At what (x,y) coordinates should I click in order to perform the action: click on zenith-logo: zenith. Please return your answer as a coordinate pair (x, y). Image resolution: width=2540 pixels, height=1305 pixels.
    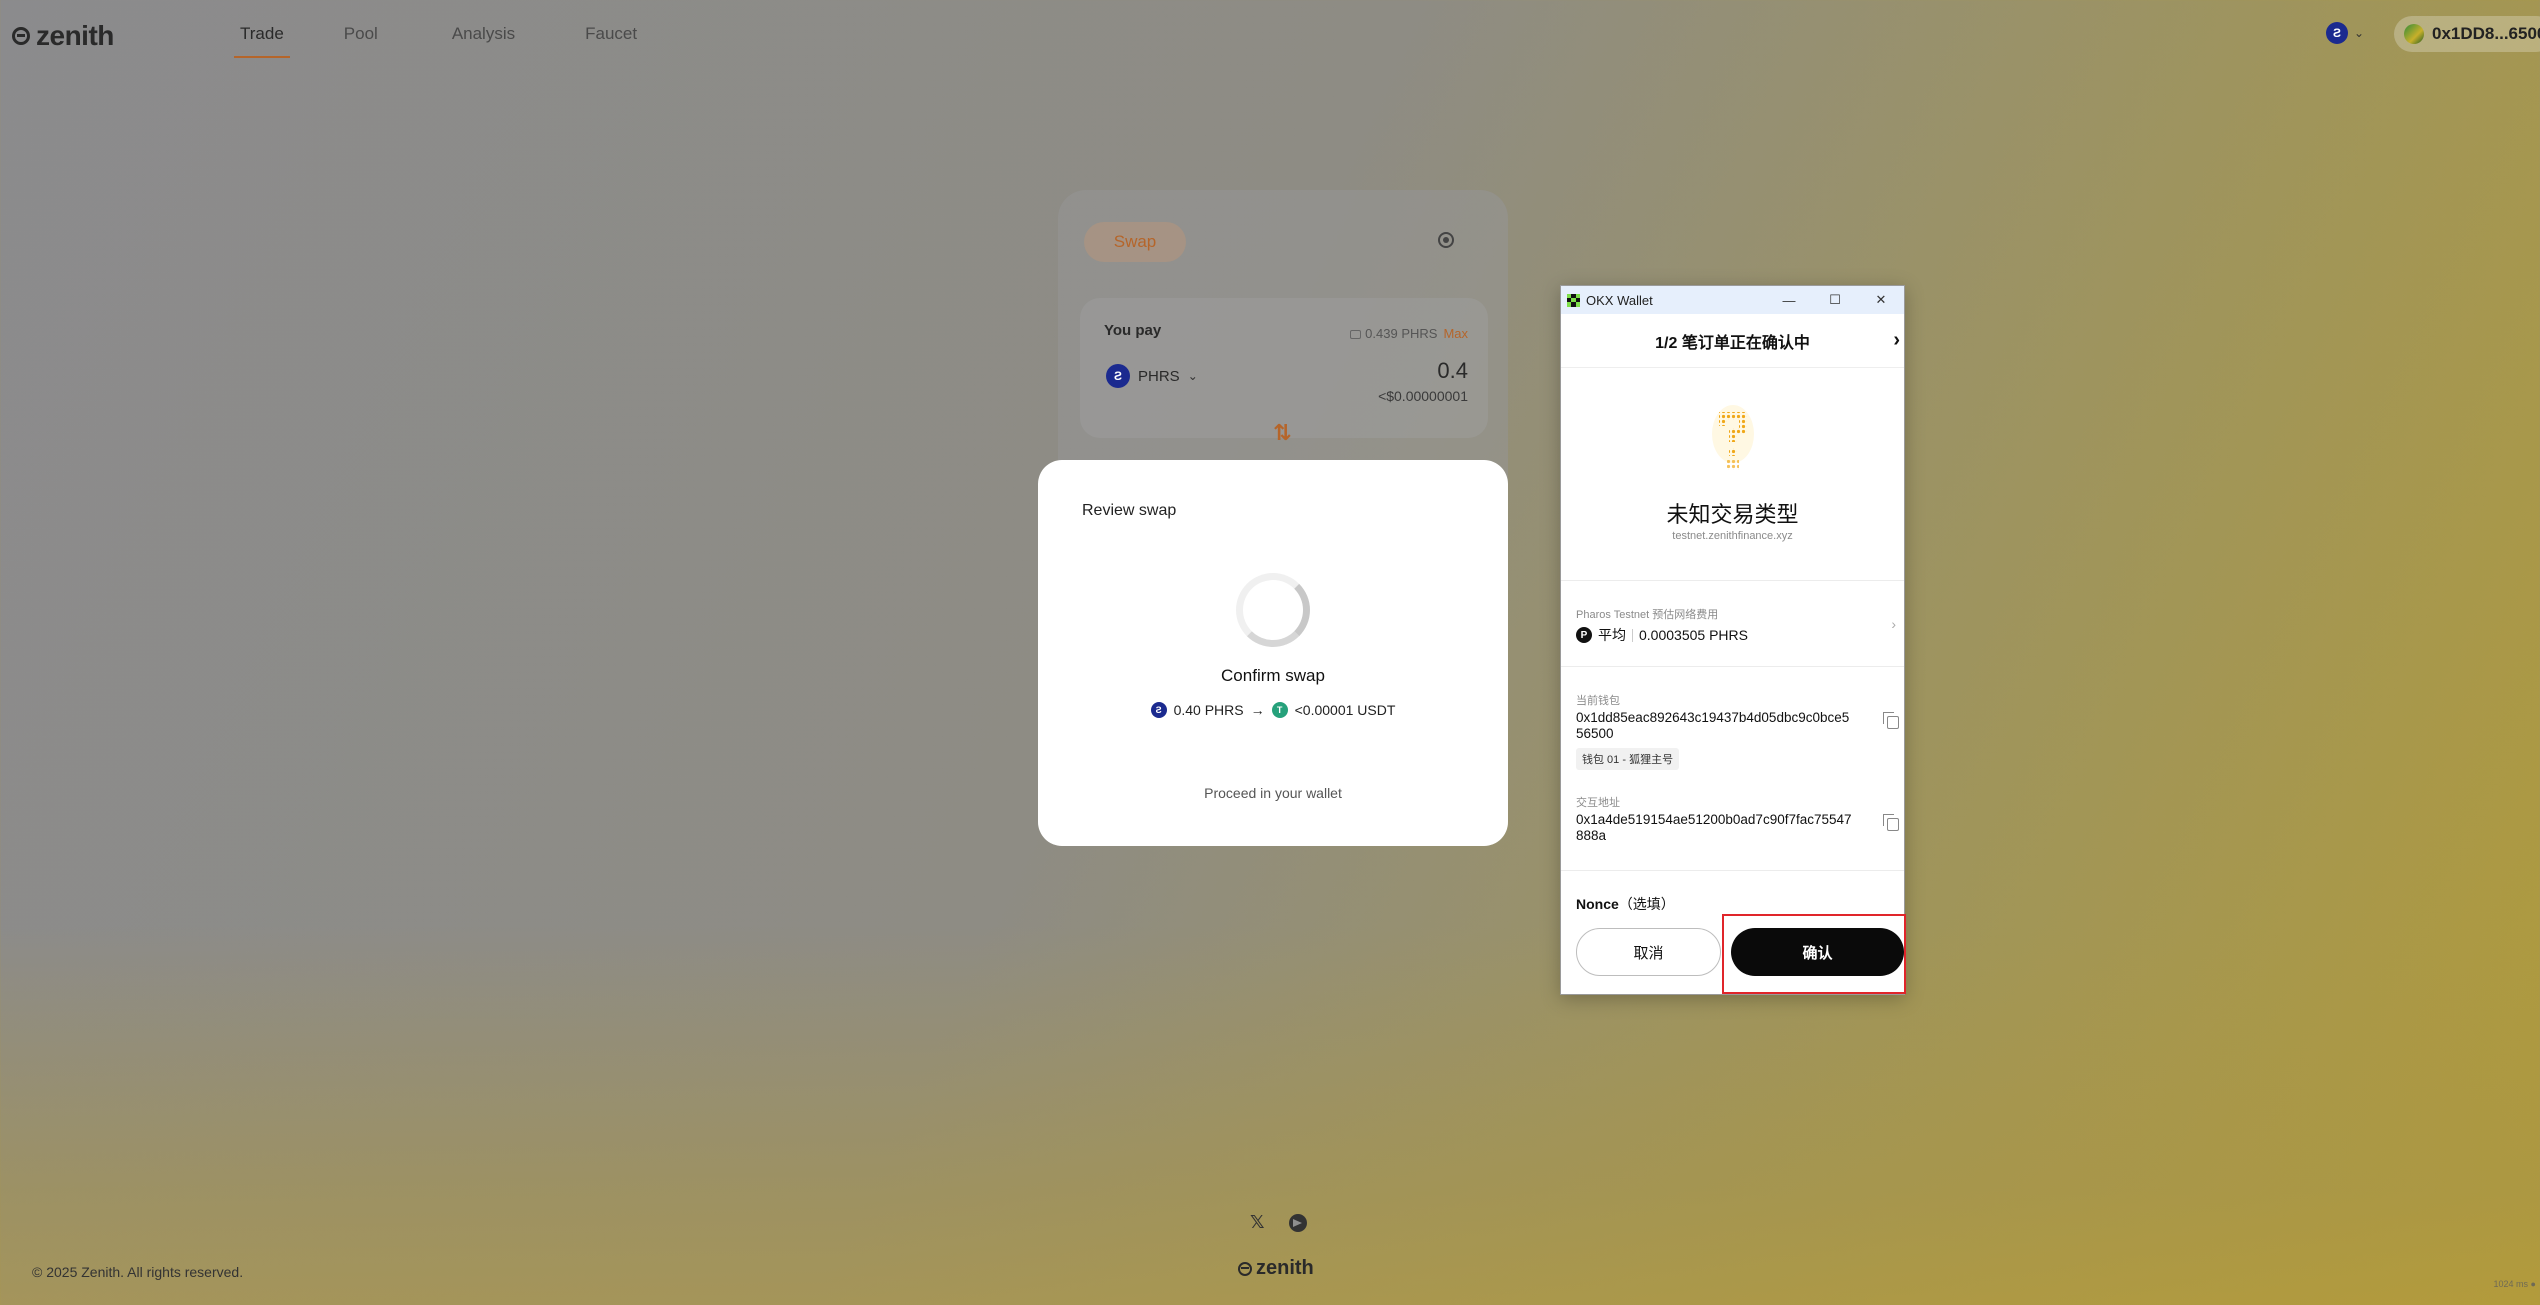
    Looking at the image, I should click on (63, 36).